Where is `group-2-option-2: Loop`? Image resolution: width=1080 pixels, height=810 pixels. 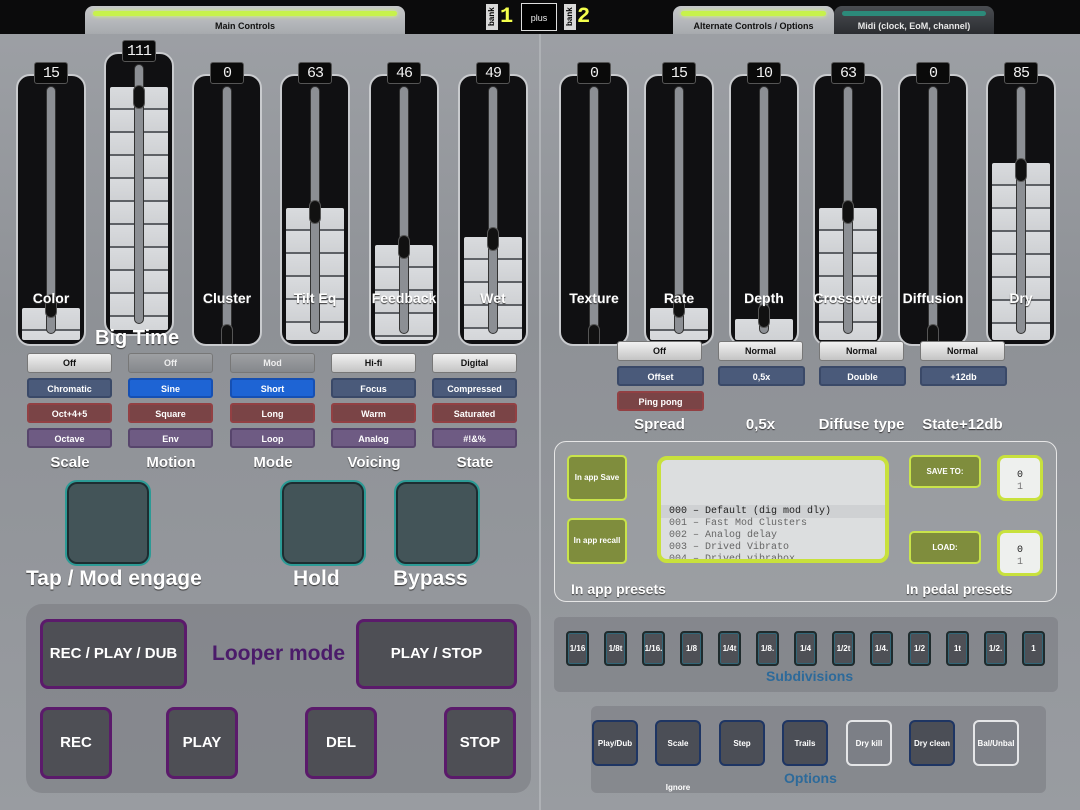
group-2-option-2: Loop is located at coordinates (272, 438).